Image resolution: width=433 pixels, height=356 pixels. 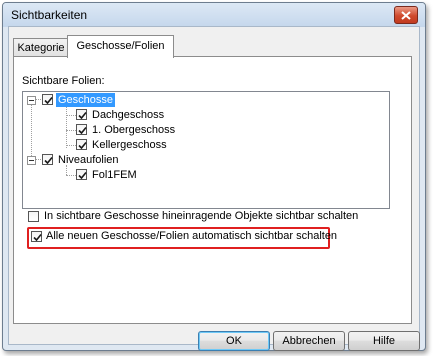 What do you see at coordinates (63, 81) in the screenshot?
I see `visible-layers-label: Sichtbare Folien:` at bounding box center [63, 81].